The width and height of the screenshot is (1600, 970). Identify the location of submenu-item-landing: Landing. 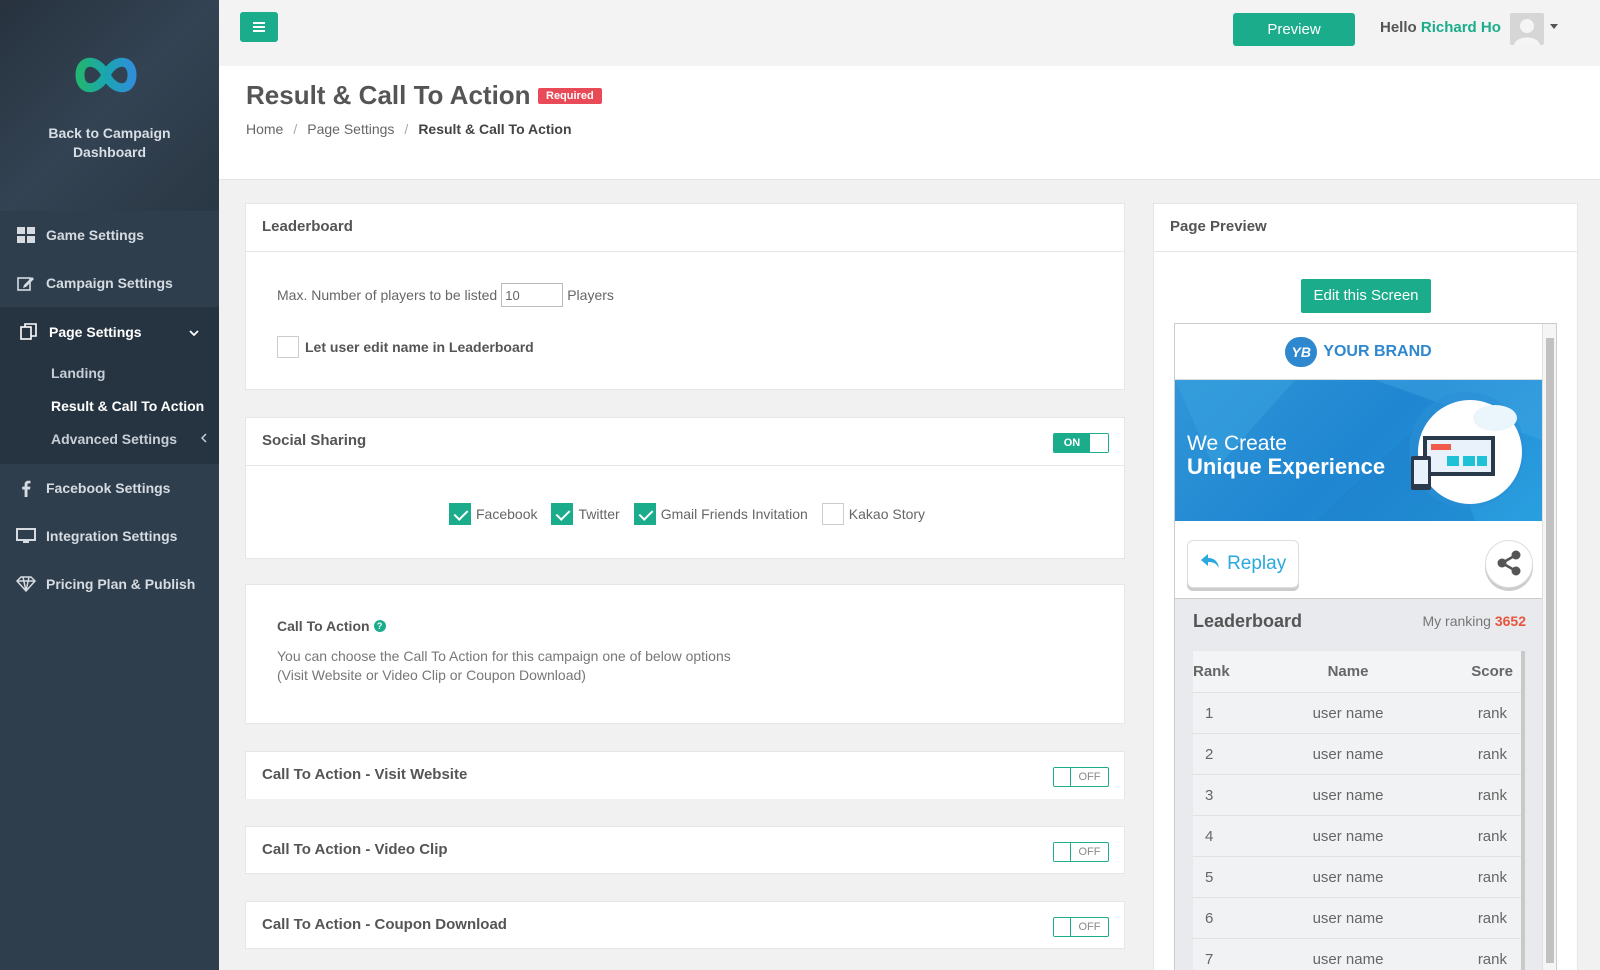
(109, 373).